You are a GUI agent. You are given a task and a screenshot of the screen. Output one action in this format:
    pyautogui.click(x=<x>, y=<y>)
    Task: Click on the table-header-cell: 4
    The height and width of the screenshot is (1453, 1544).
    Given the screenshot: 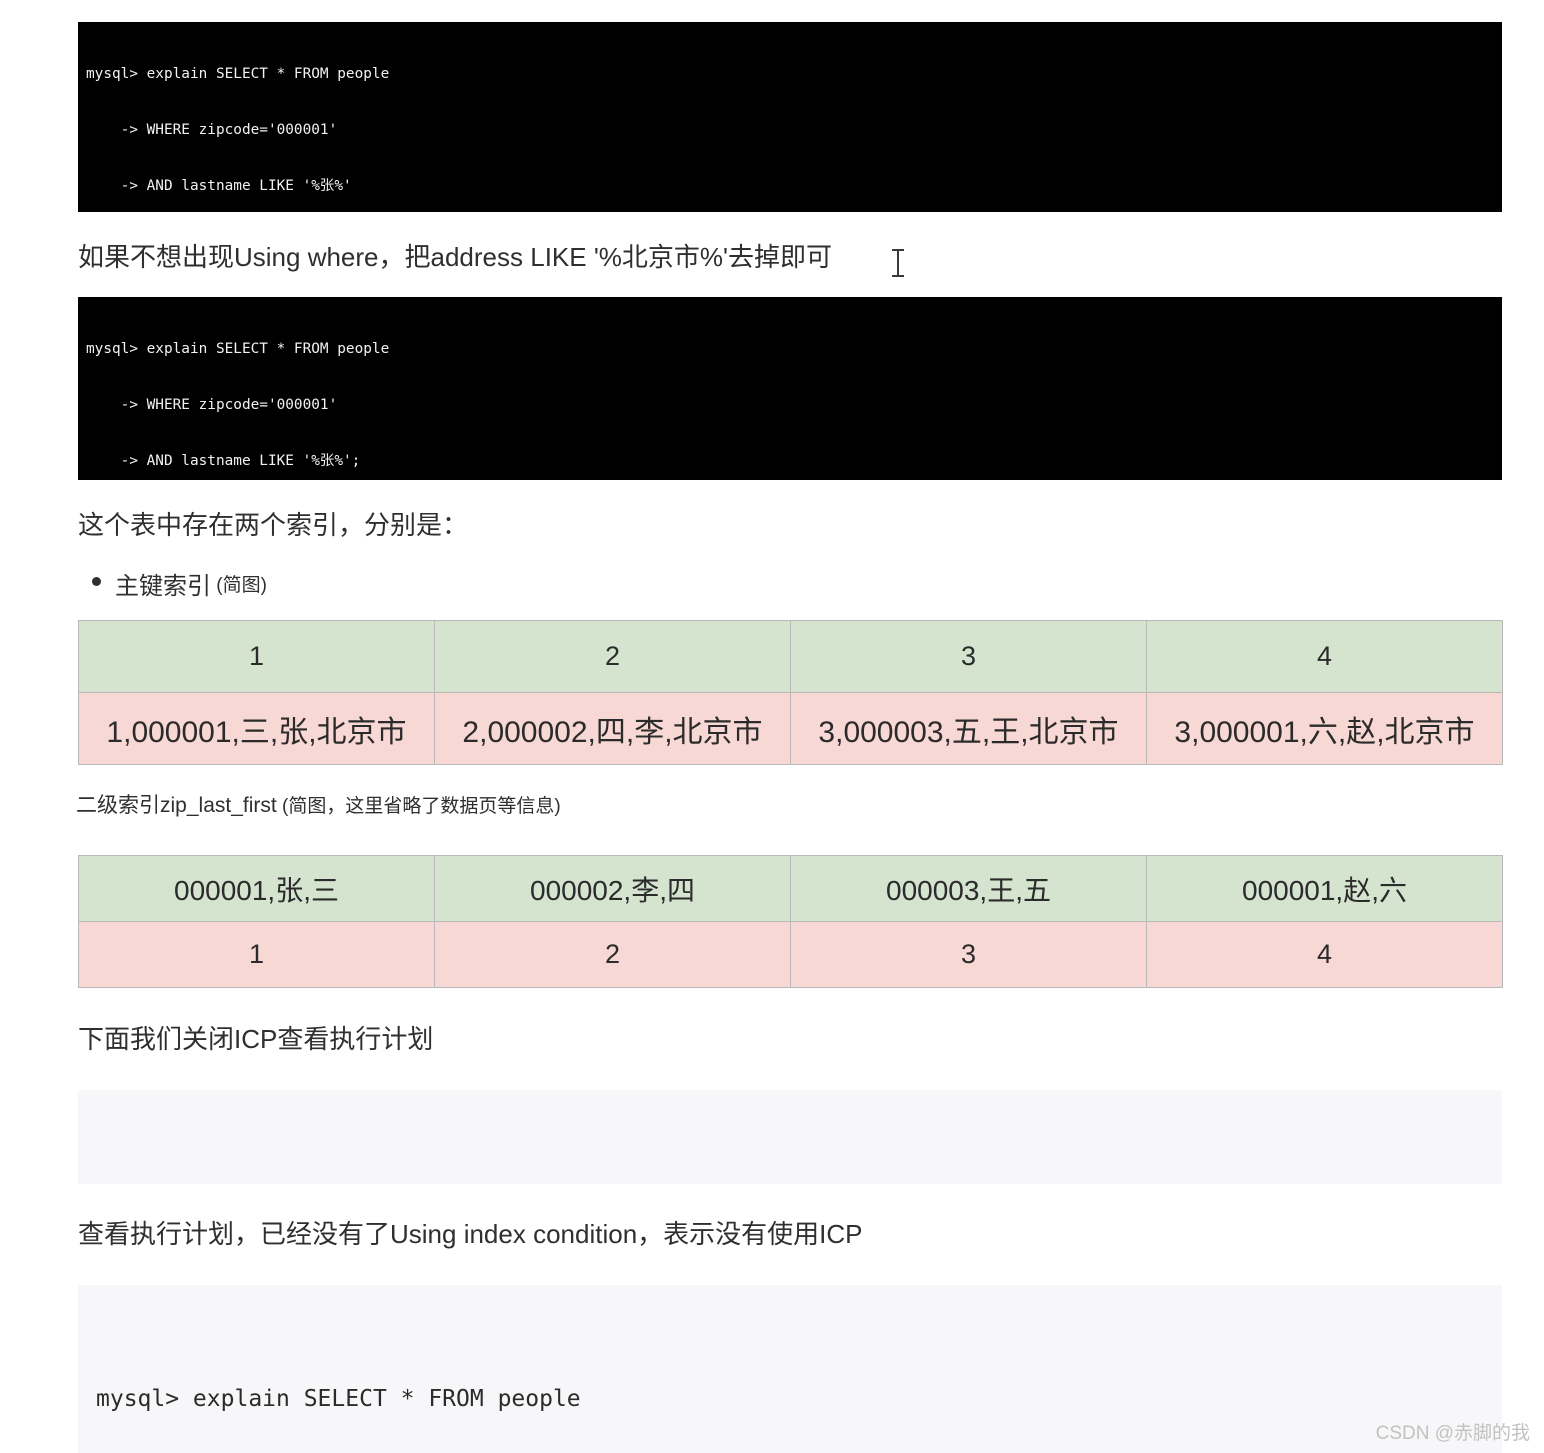 What is the action you would take?
    pyautogui.click(x=1324, y=656)
    